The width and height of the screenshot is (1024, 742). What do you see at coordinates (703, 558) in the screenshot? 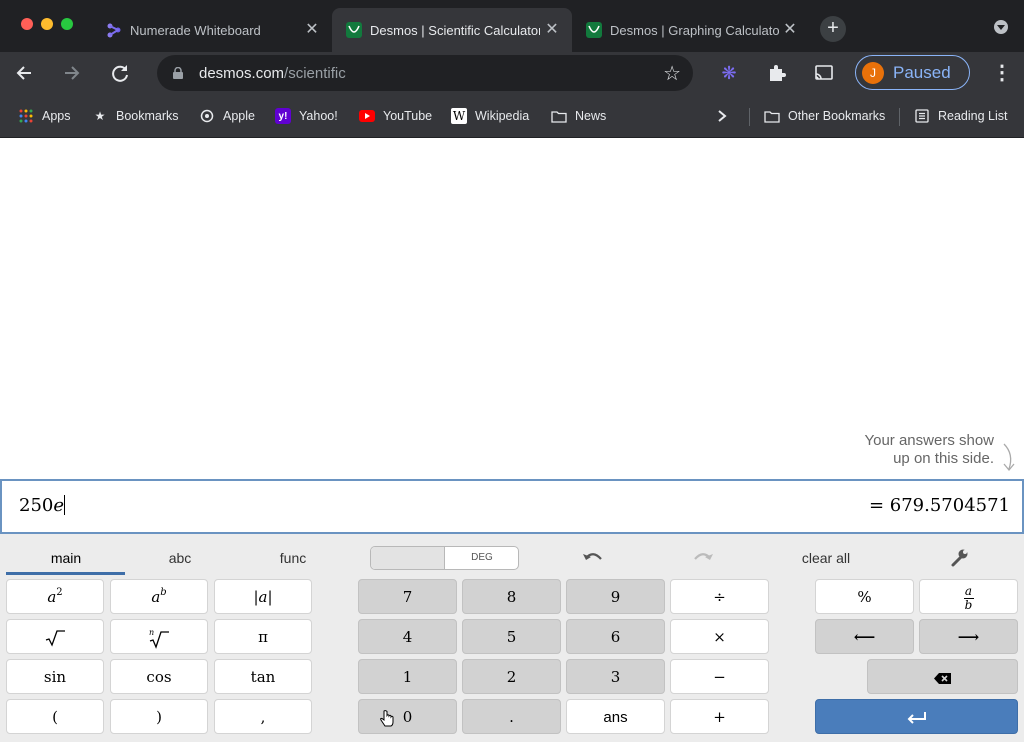
I see `redo-icon` at bounding box center [703, 558].